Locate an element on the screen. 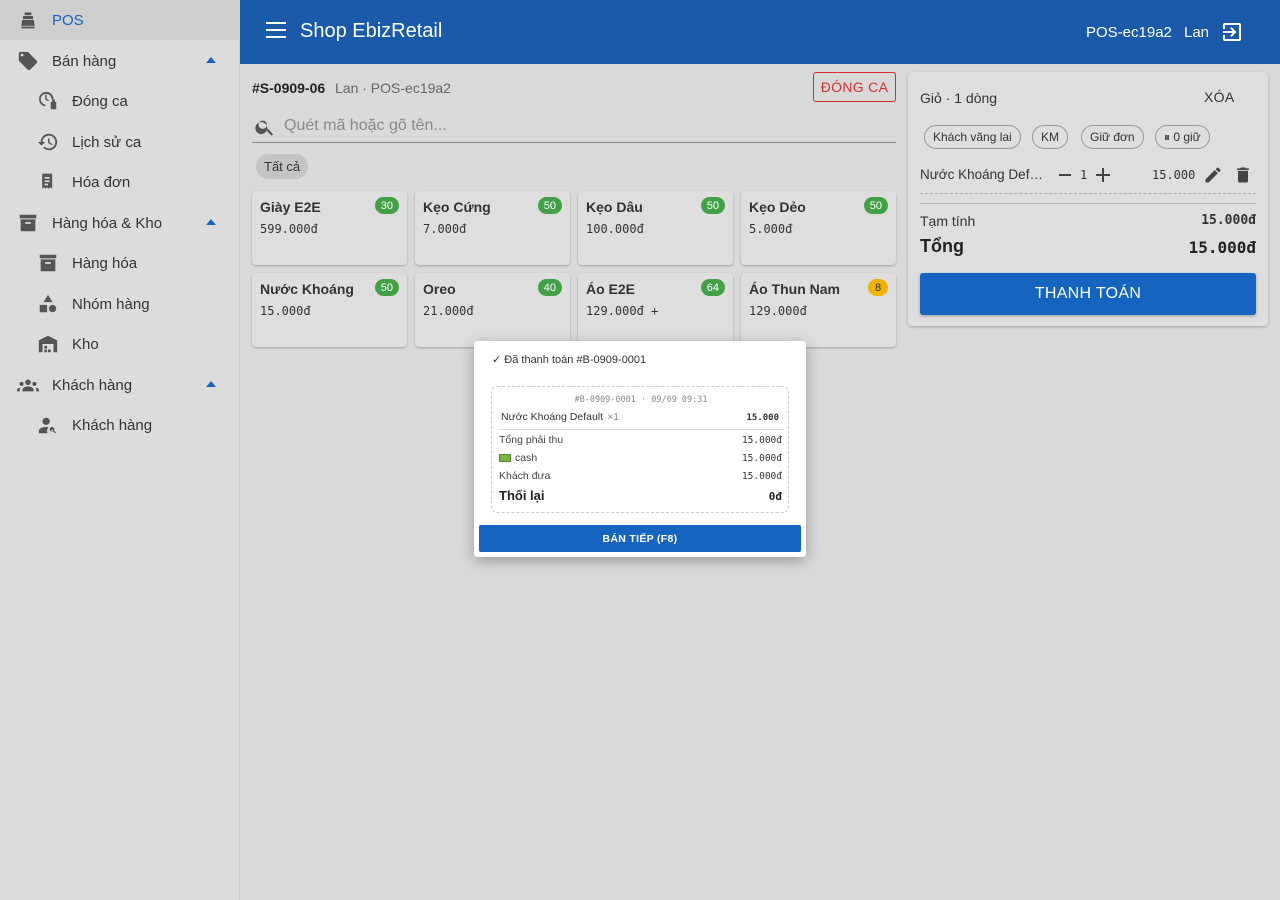  edit-icon is located at coordinates (1213, 175).